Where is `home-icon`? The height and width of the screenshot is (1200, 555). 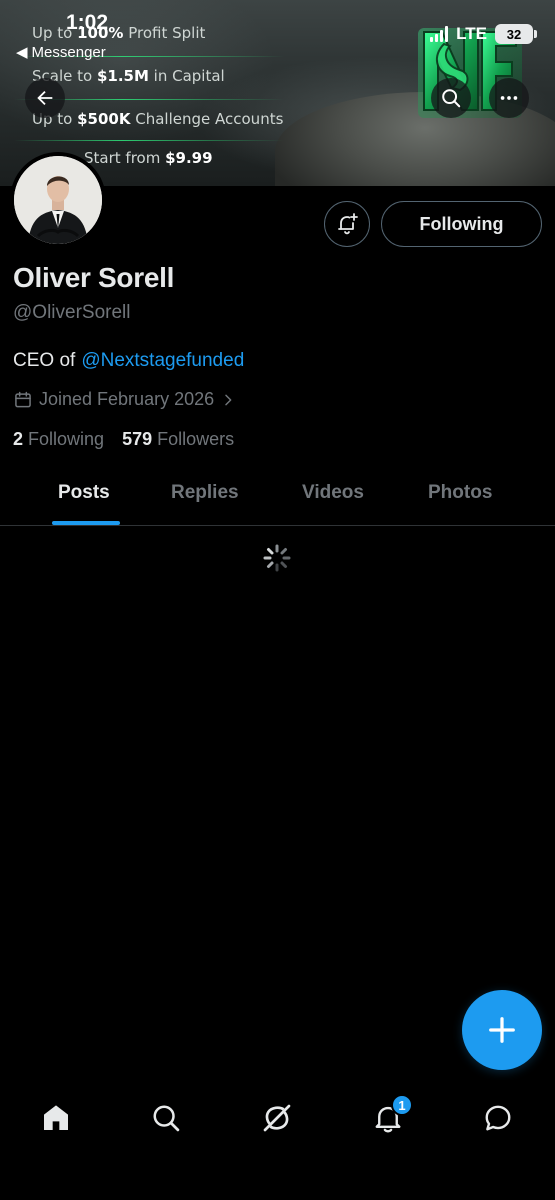 home-icon is located at coordinates (56, 1117).